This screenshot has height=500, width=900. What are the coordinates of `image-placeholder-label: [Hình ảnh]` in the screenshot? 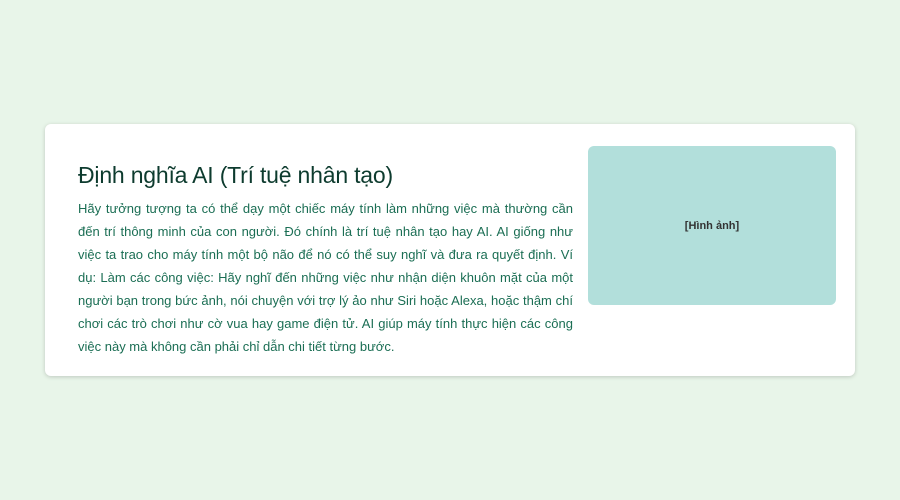 It's located at (712, 225).